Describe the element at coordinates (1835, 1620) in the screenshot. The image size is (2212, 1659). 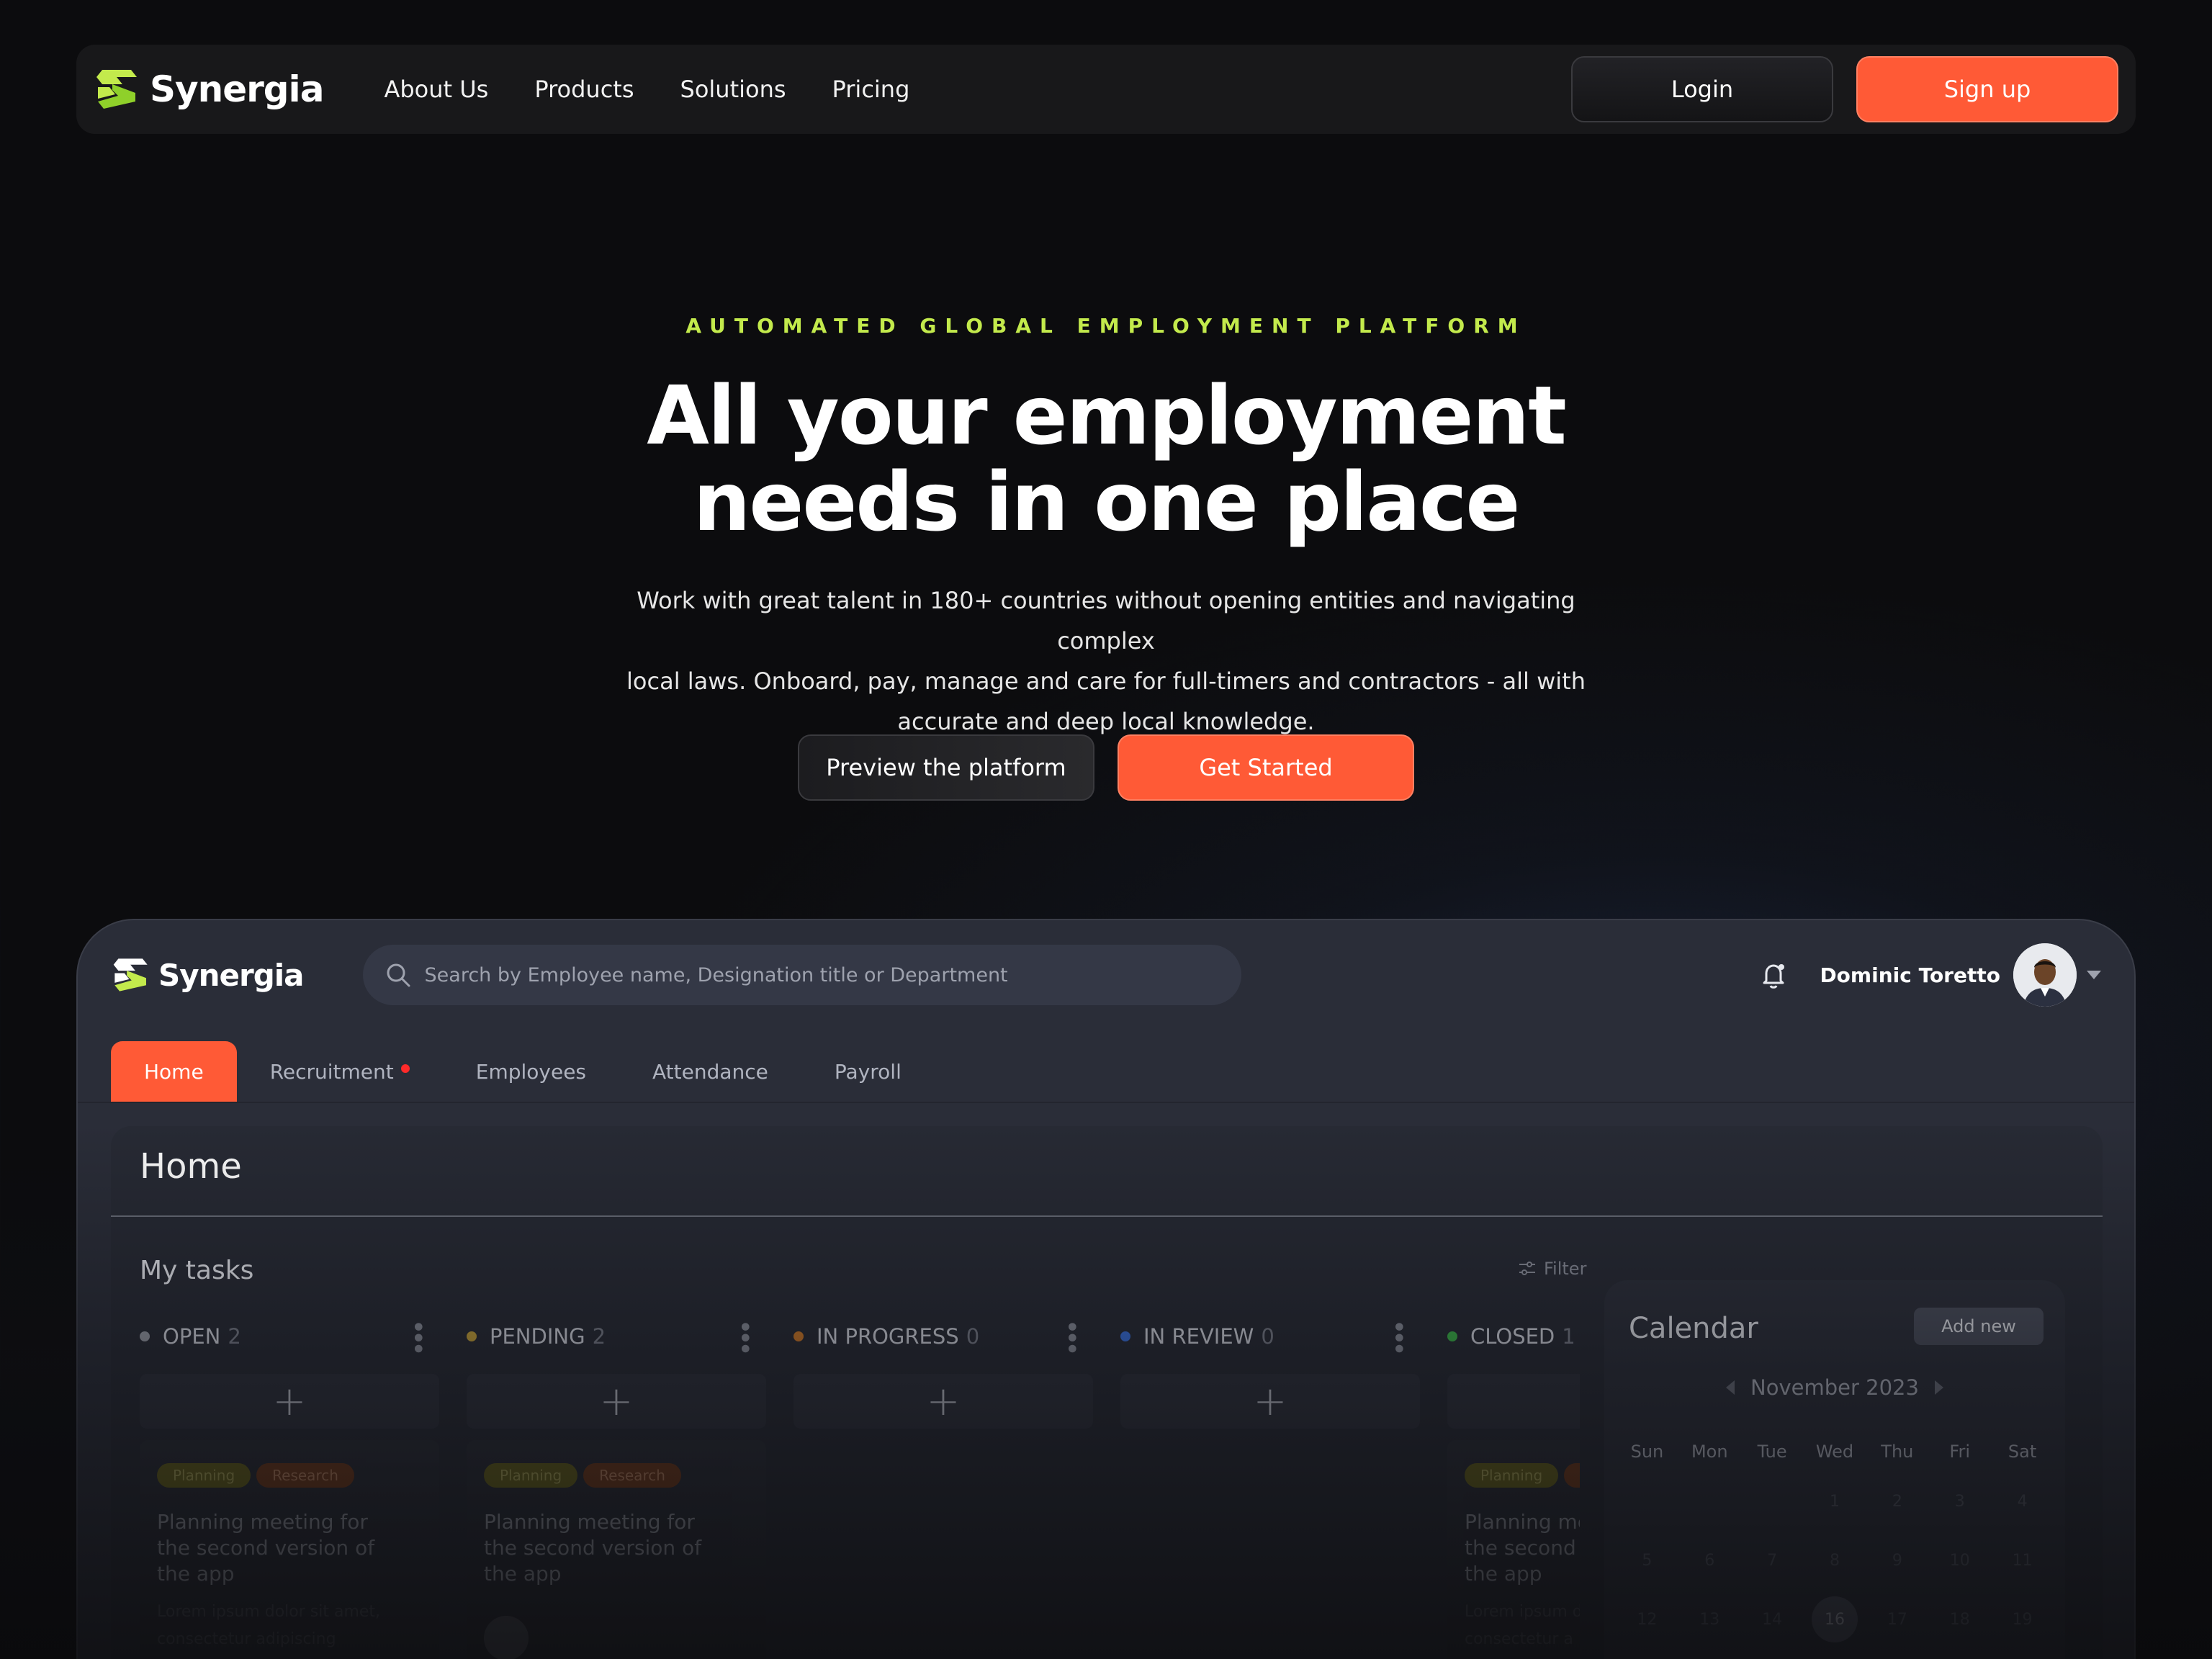
I see `calendar-day-today: 16` at that location.